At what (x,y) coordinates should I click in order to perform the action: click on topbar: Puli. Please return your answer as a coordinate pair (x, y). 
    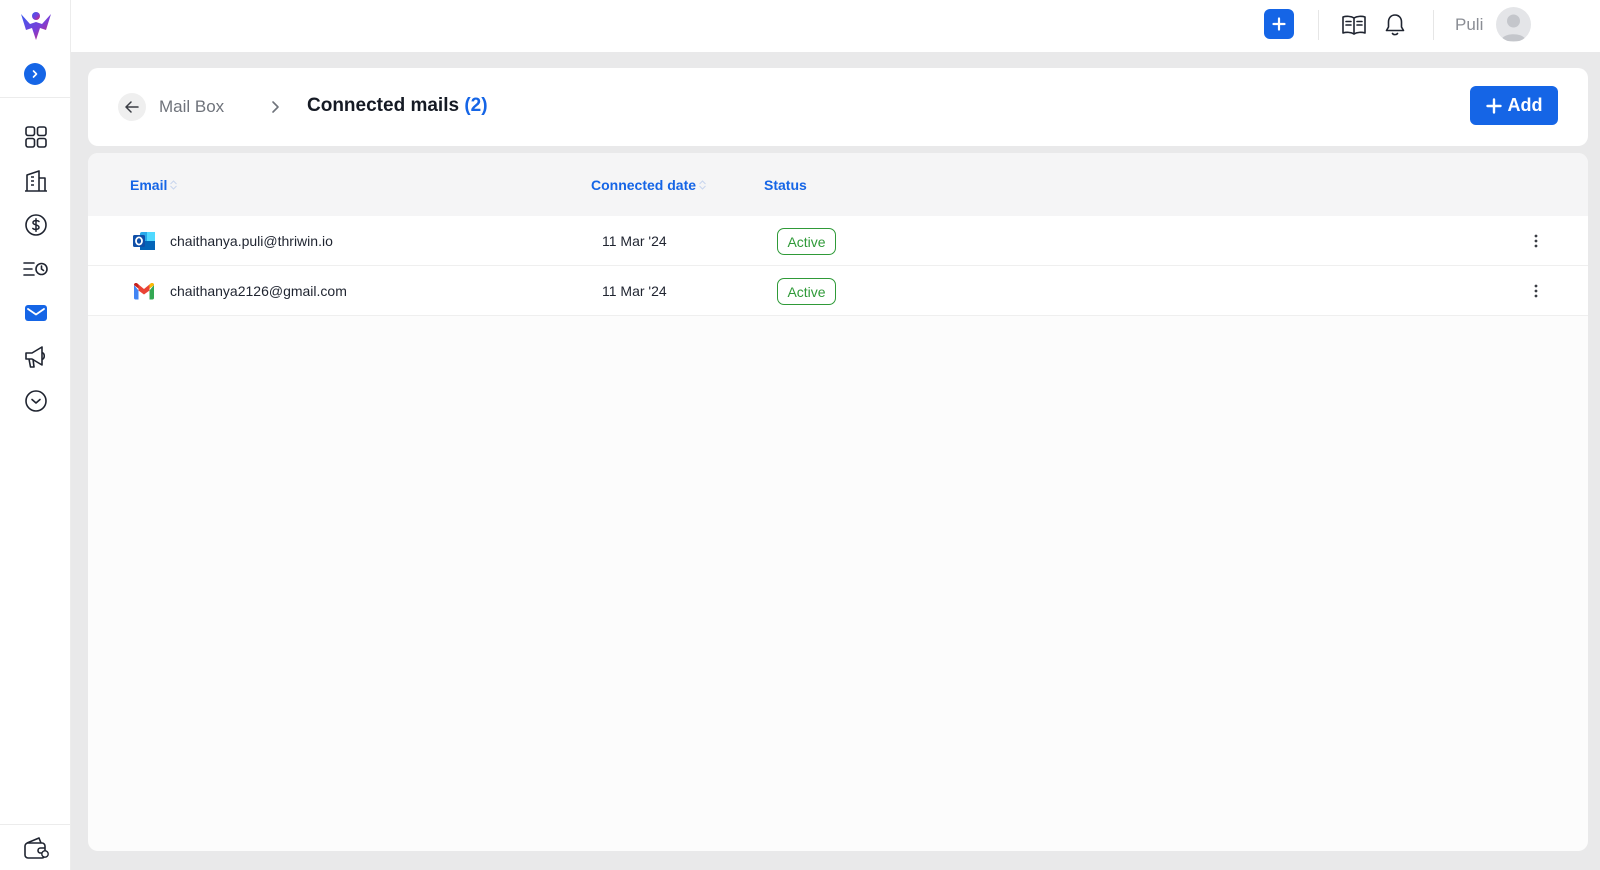
    Looking at the image, I should click on (835, 26).